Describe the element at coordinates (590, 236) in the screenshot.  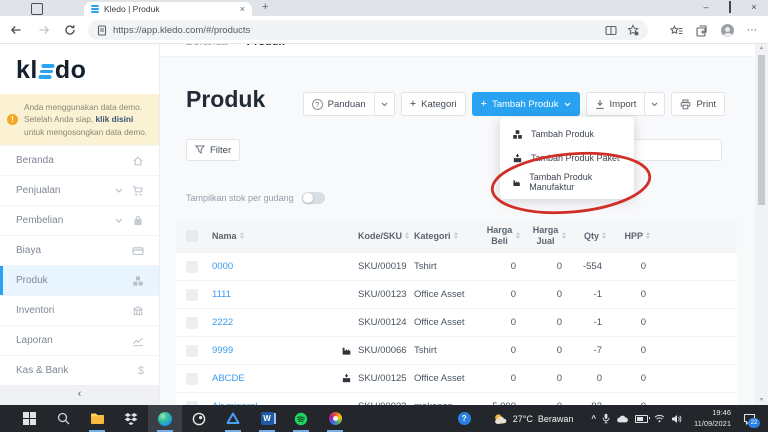
I see `header-qty: Qty` at that location.